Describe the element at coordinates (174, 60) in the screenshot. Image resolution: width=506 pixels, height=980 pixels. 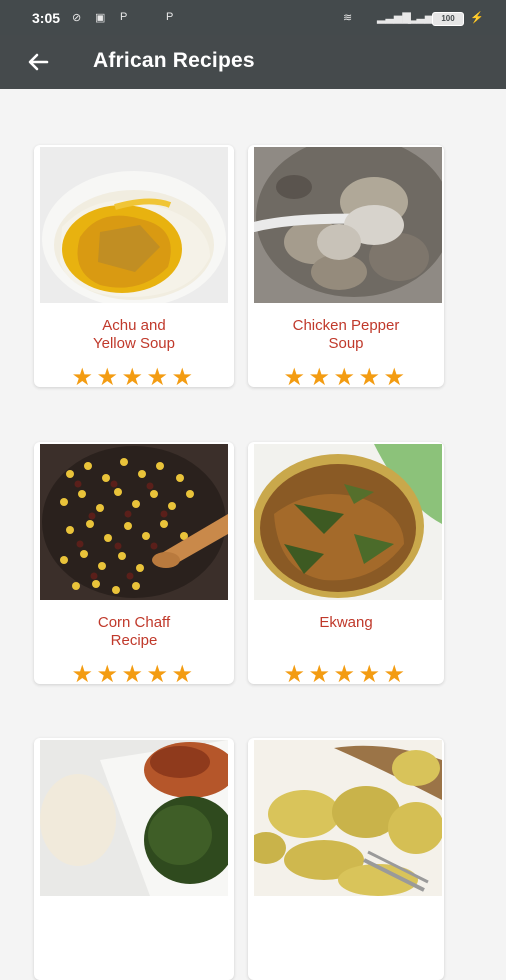
I see `page-title: African Recipes` at that location.